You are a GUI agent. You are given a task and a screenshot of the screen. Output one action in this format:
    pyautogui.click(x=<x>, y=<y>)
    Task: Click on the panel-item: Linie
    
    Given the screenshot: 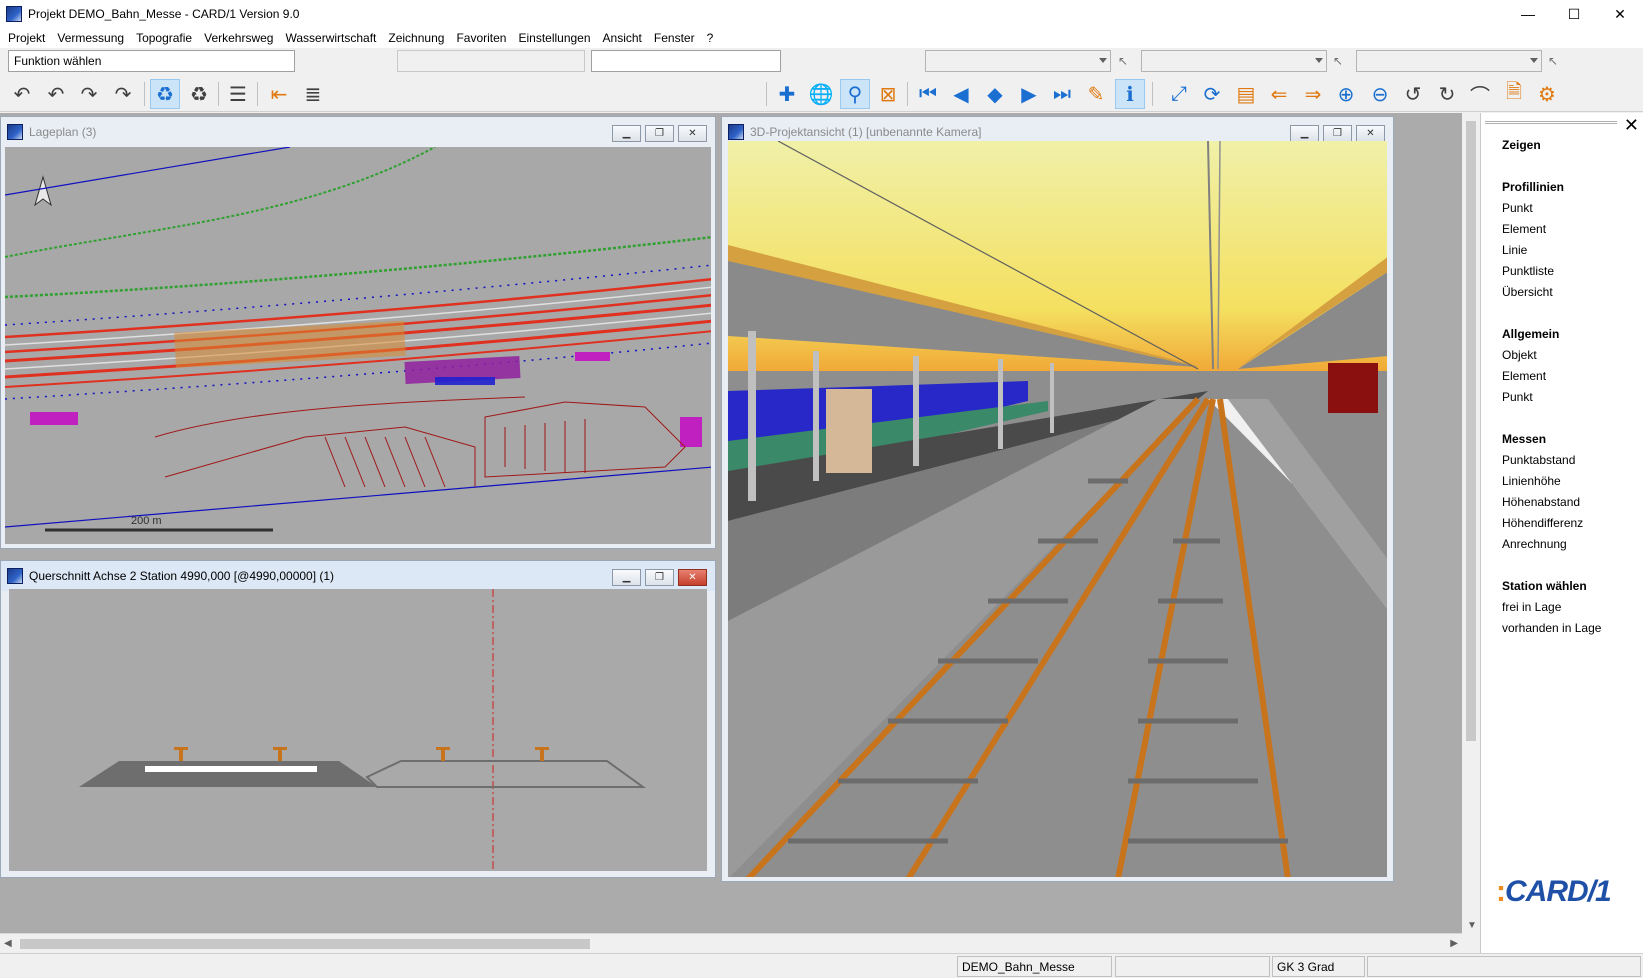 What is the action you would take?
    pyautogui.click(x=1551, y=250)
    